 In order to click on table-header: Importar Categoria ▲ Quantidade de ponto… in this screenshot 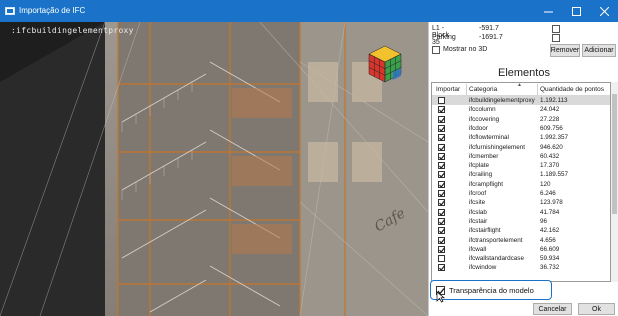, I will do `click(521, 89)`.